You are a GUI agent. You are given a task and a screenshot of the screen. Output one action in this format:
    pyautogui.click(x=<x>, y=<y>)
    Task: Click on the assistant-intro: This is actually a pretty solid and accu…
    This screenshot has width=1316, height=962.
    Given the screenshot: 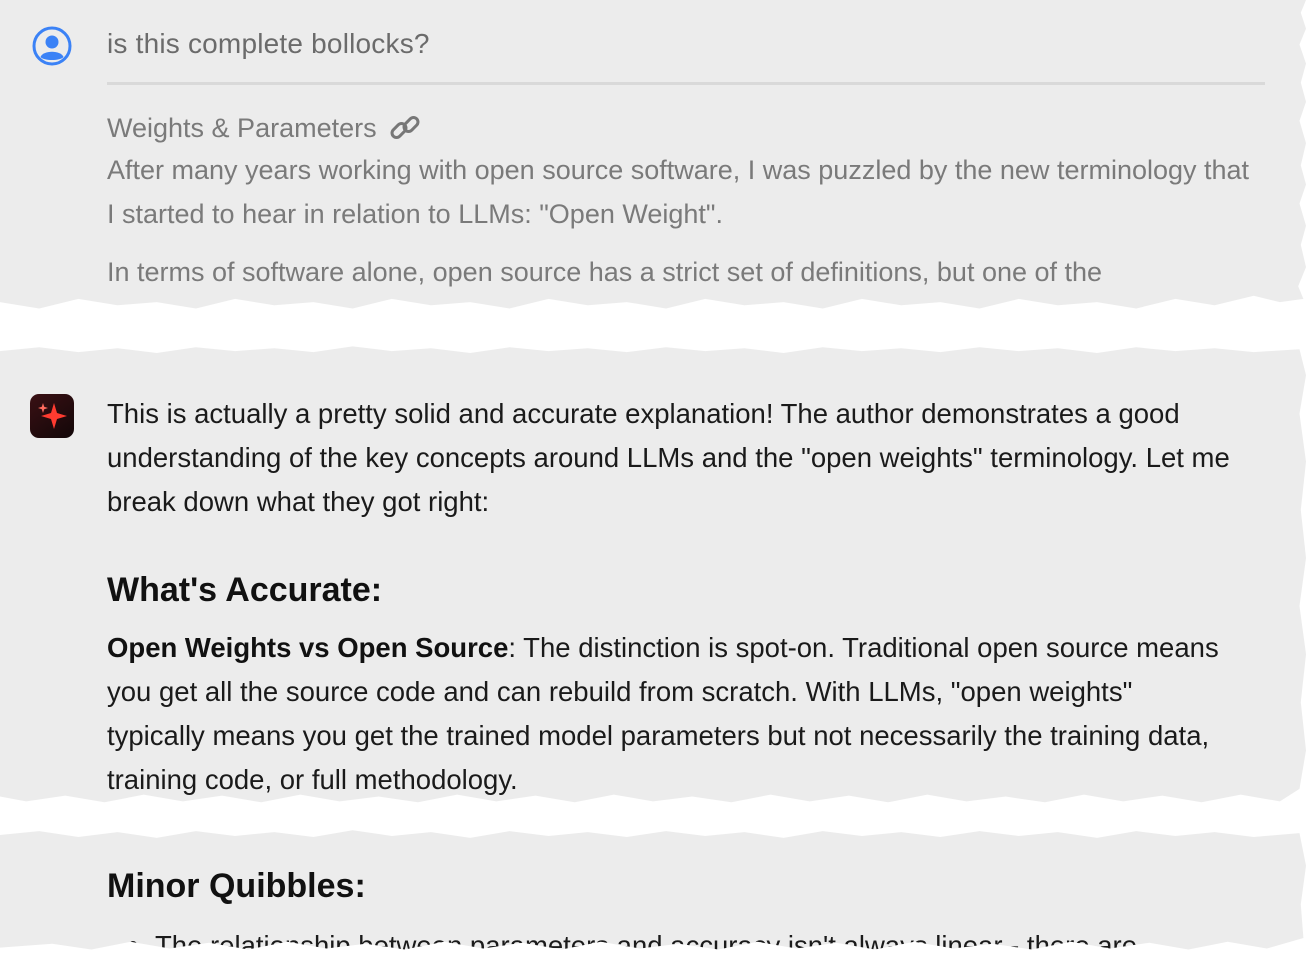 What is the action you would take?
    pyautogui.click(x=672, y=458)
    